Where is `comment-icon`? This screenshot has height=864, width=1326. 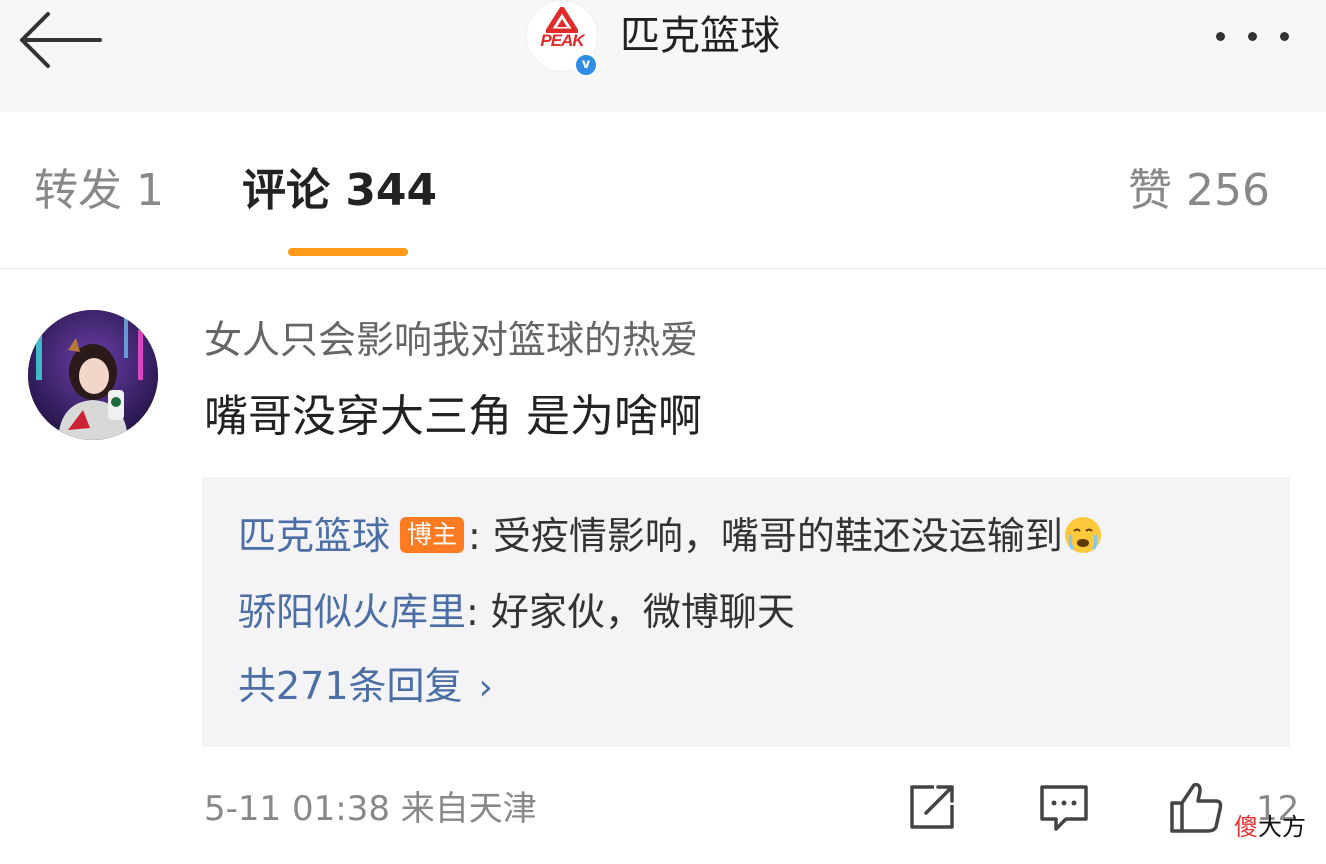 comment-icon is located at coordinates (1064, 808).